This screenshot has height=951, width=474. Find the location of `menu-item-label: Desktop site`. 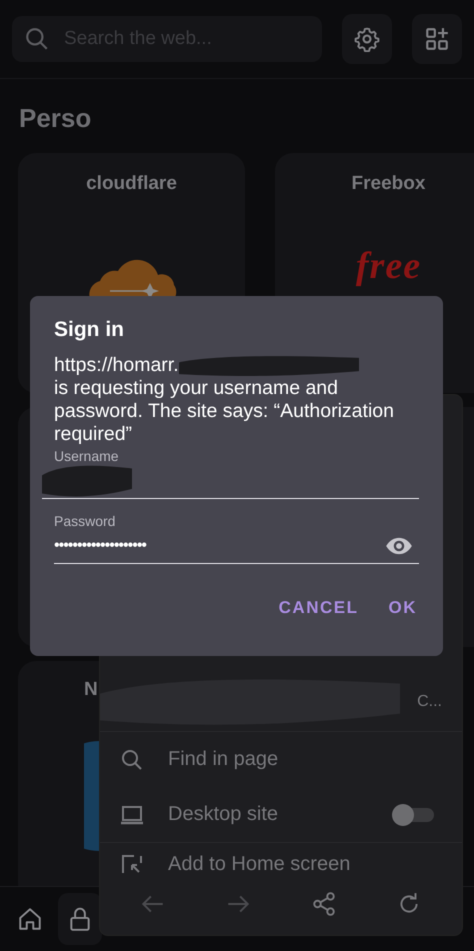

menu-item-label: Desktop site is located at coordinates (224, 814).